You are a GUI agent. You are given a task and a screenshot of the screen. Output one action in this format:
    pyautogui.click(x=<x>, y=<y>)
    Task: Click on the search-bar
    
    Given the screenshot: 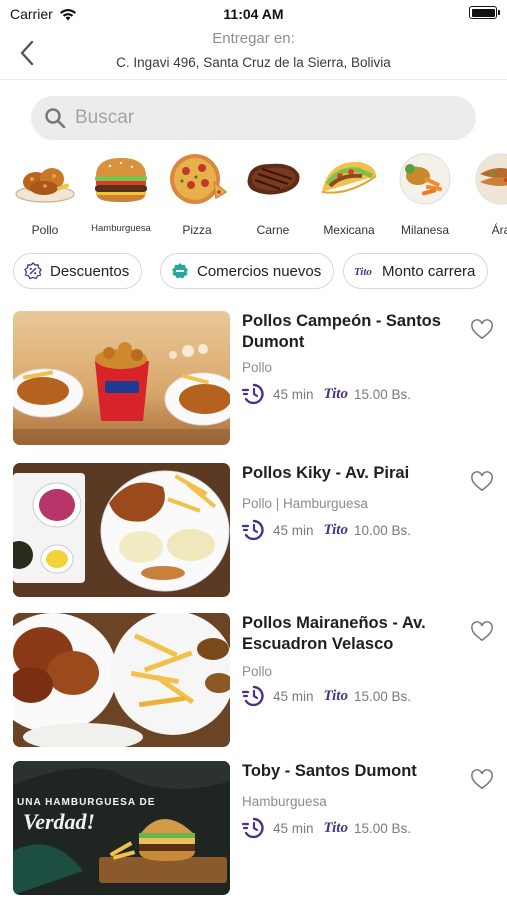 What is the action you would take?
    pyautogui.click(x=253, y=118)
    